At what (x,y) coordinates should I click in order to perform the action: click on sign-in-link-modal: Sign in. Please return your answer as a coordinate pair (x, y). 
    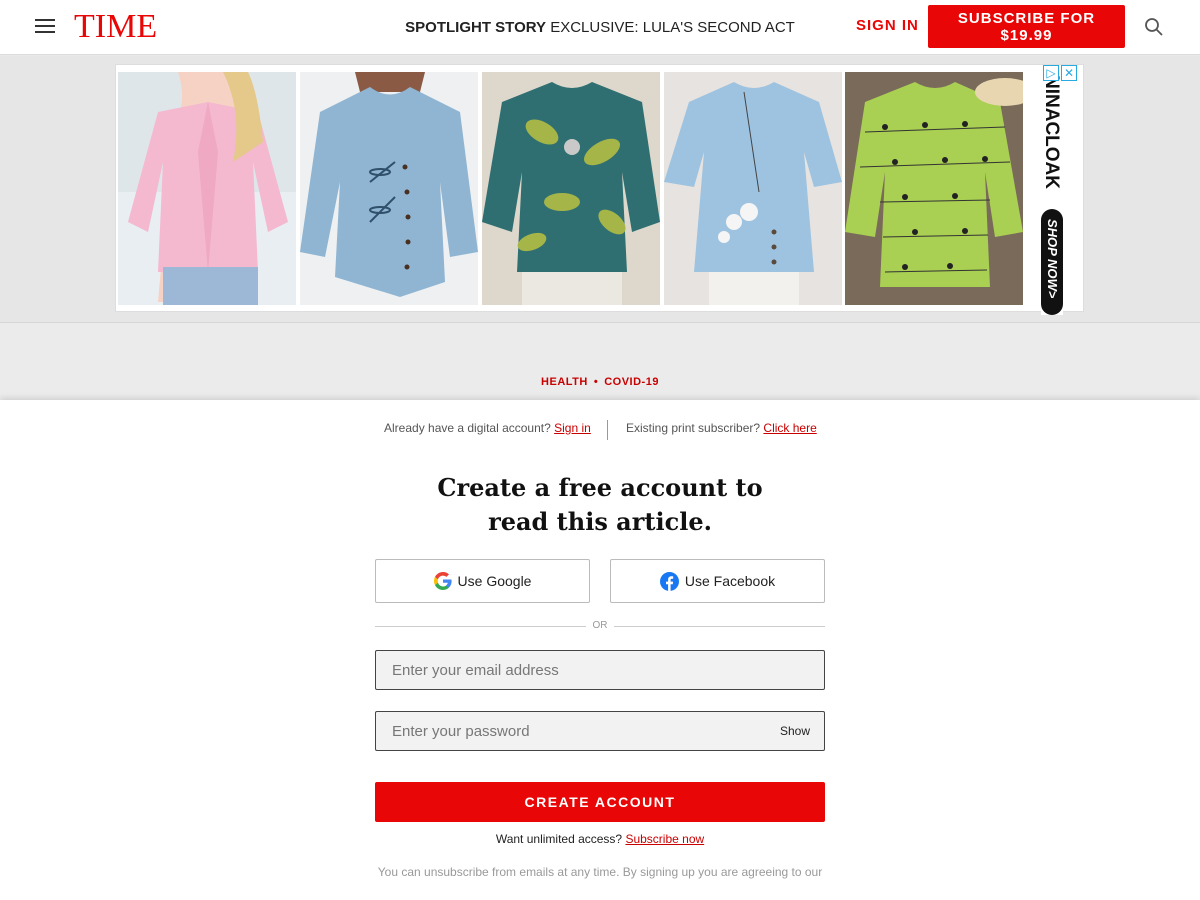
    Looking at the image, I should click on (572, 428).